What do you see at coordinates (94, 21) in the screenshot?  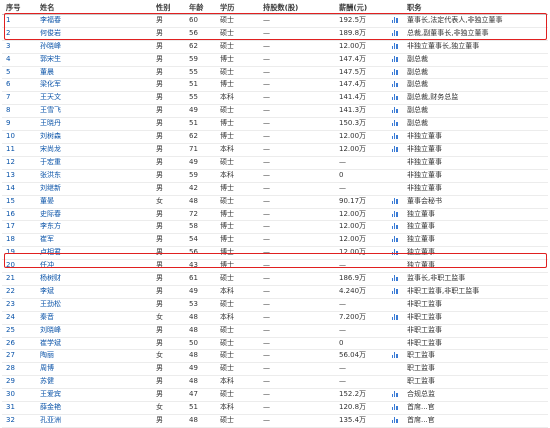 I see `person-name: 李福春` at bounding box center [94, 21].